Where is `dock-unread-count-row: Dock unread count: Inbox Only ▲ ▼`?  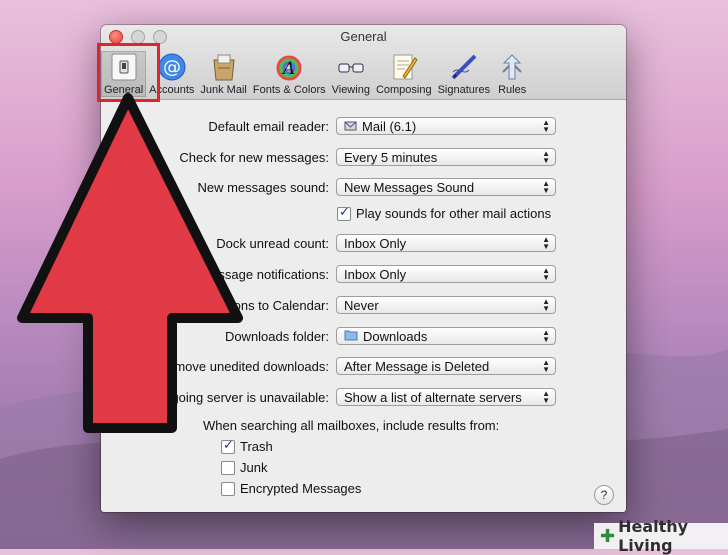
dock-unread-count-row: Dock unread count: Inbox Only ▲ ▼ is located at coordinates (363, 244).